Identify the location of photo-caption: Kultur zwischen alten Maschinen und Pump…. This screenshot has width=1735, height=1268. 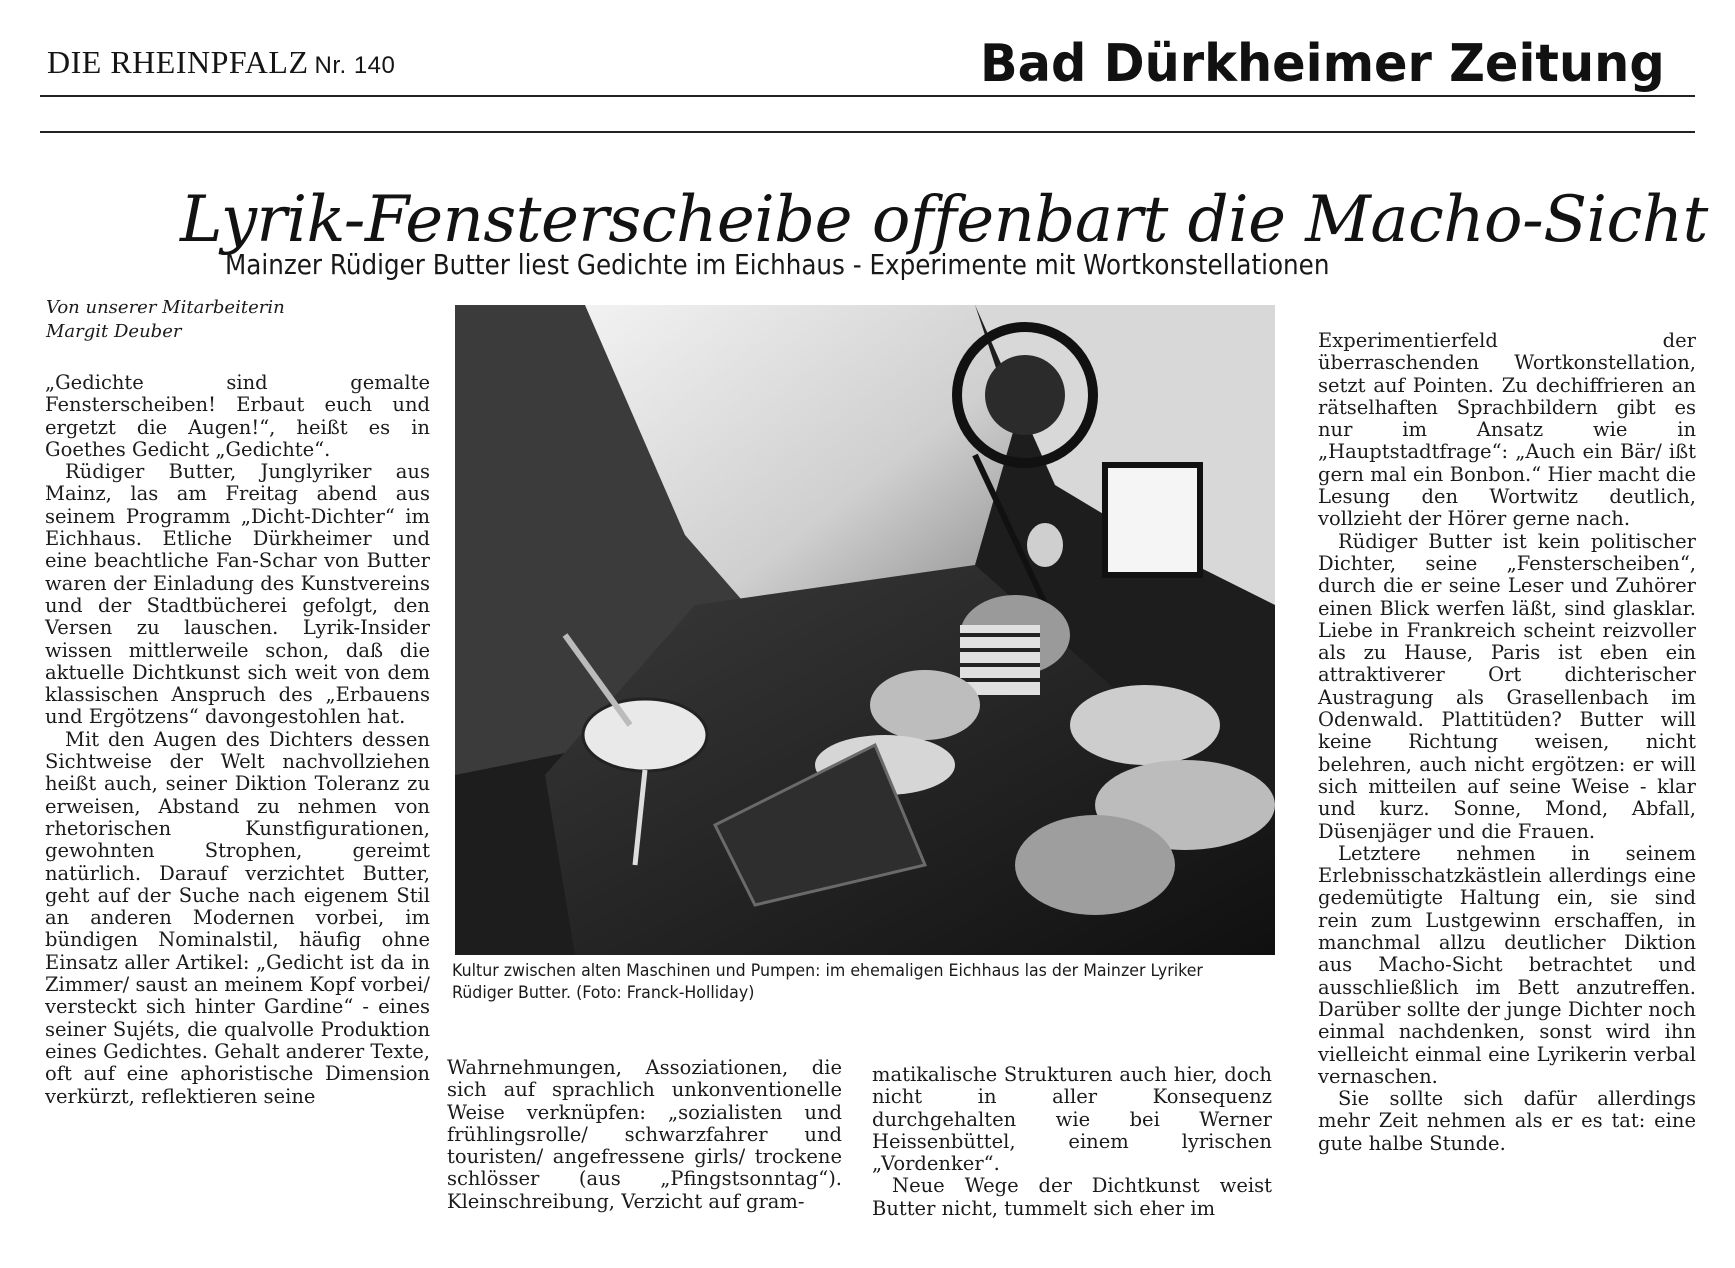
(827, 982).